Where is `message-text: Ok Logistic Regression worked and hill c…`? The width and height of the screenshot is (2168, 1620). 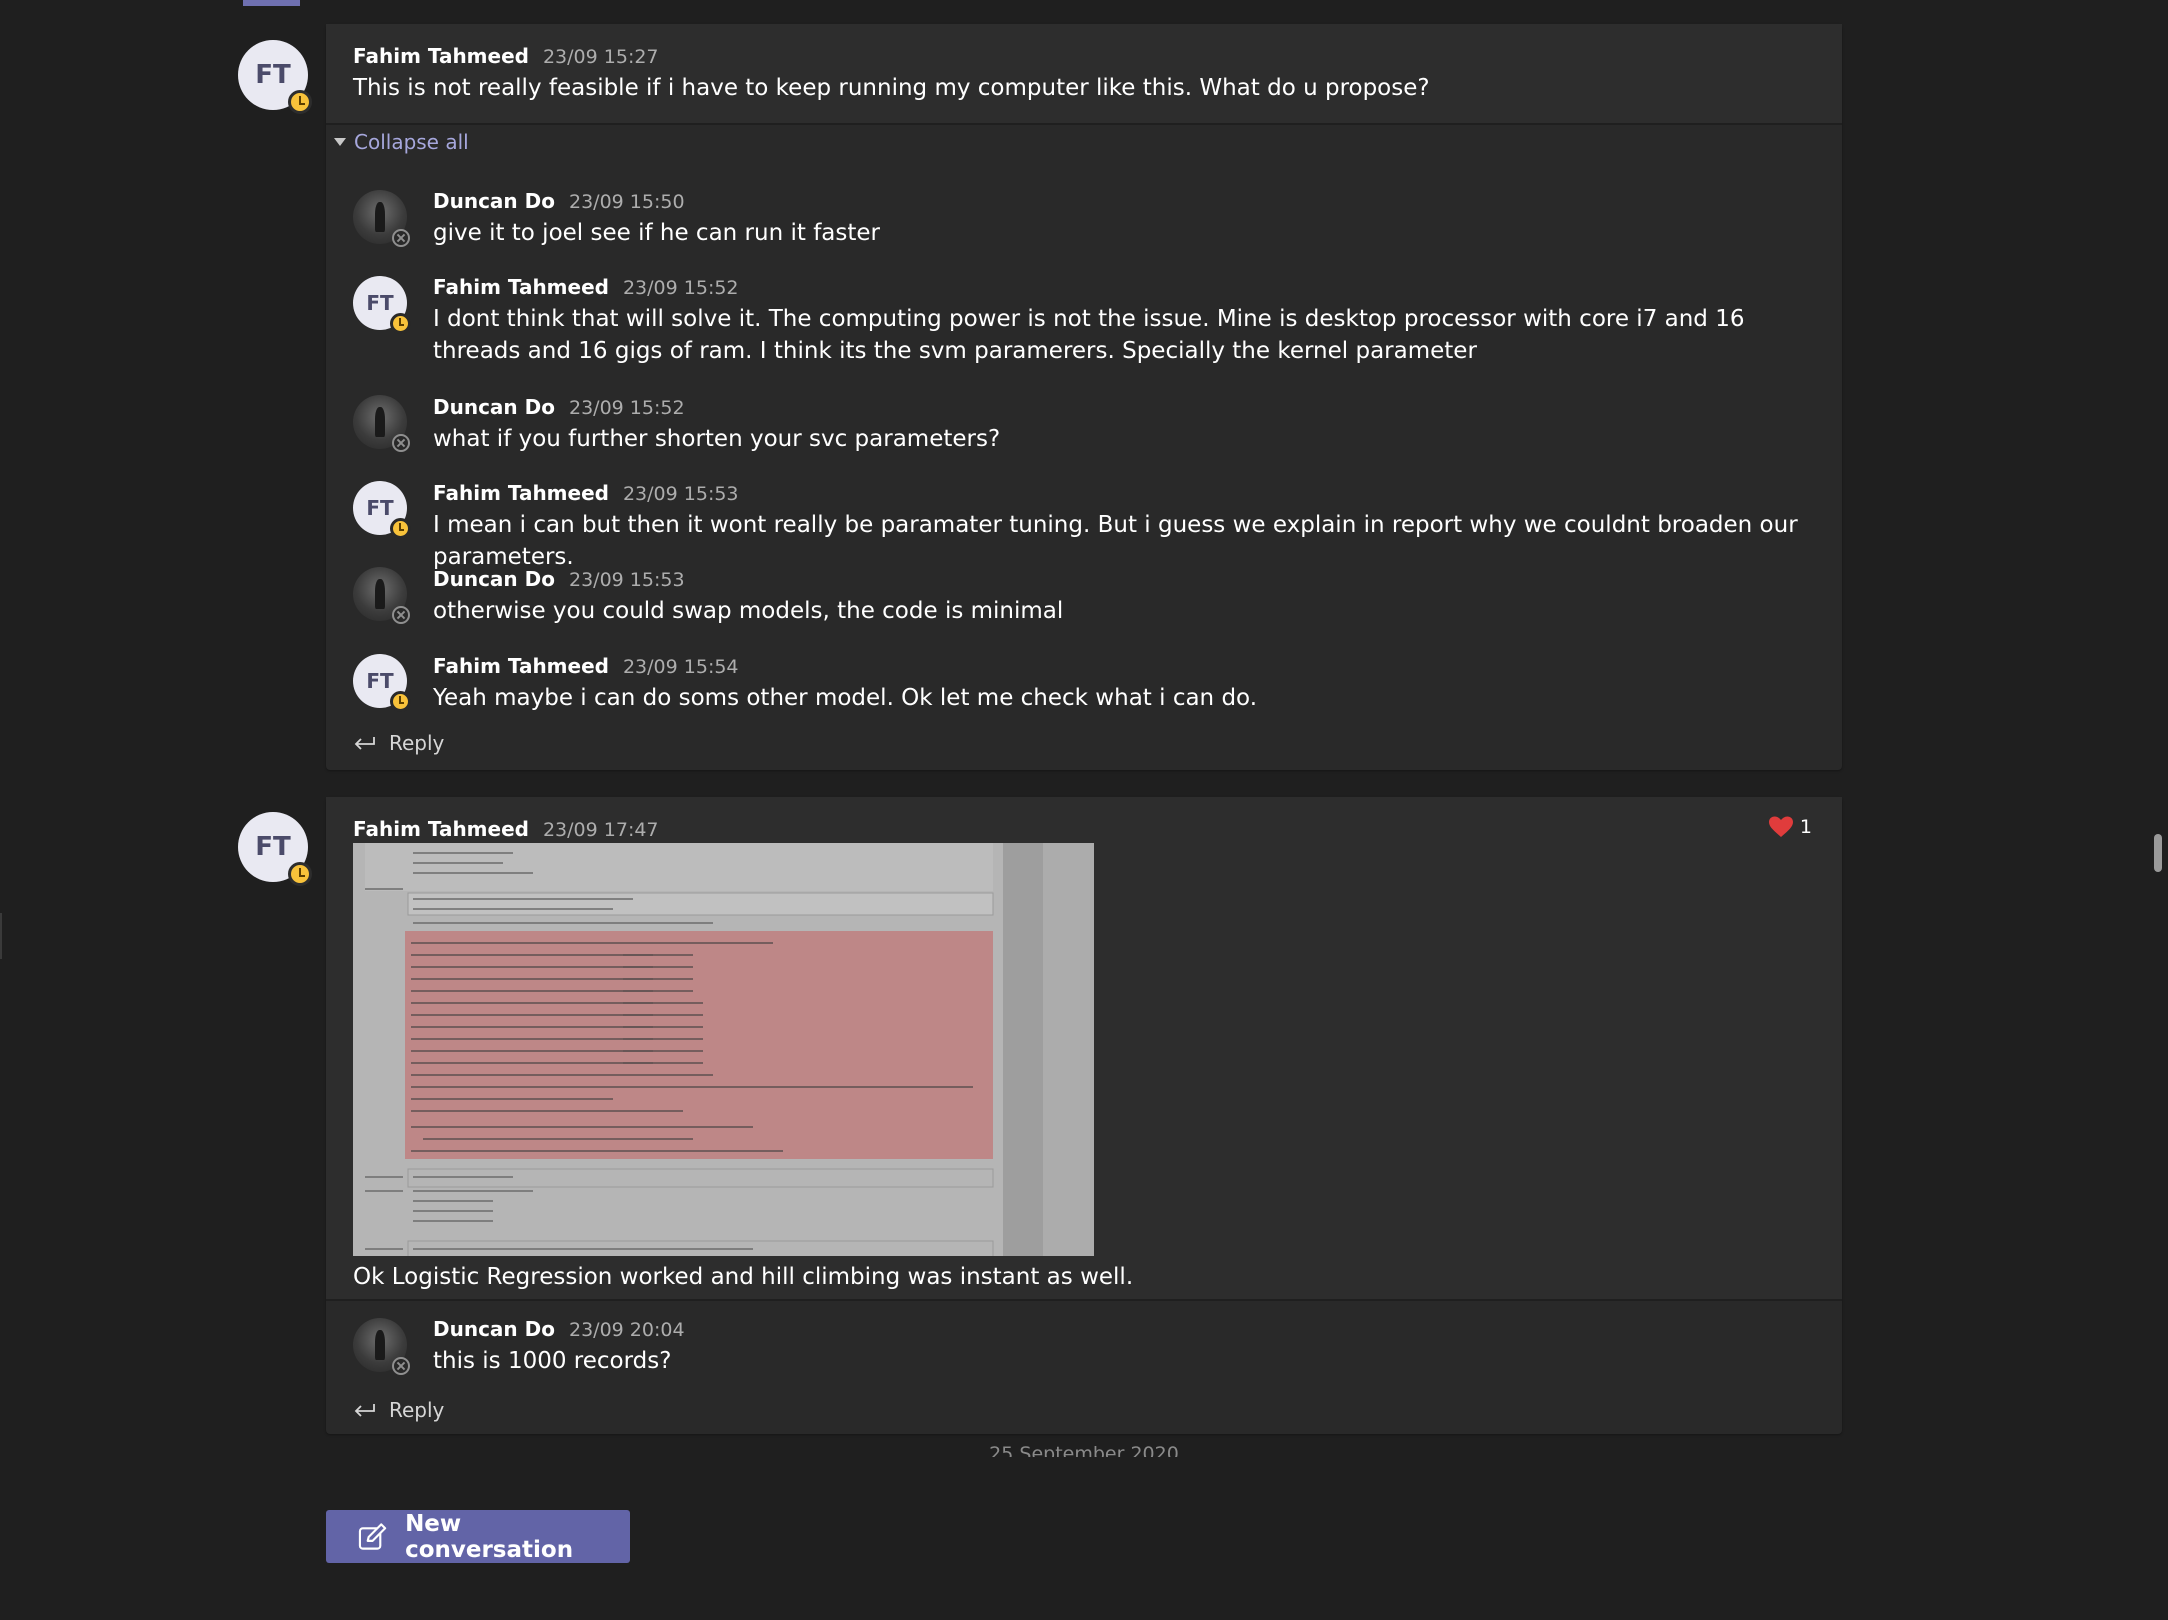 message-text: Ok Logistic Regression worked and hill c… is located at coordinates (743, 1277).